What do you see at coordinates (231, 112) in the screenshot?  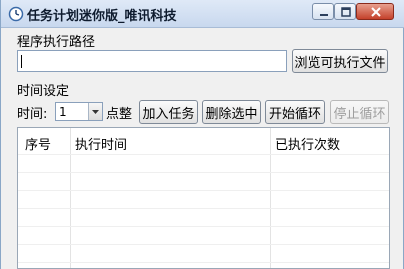 I see `delete-selected-button: 删除选中` at bounding box center [231, 112].